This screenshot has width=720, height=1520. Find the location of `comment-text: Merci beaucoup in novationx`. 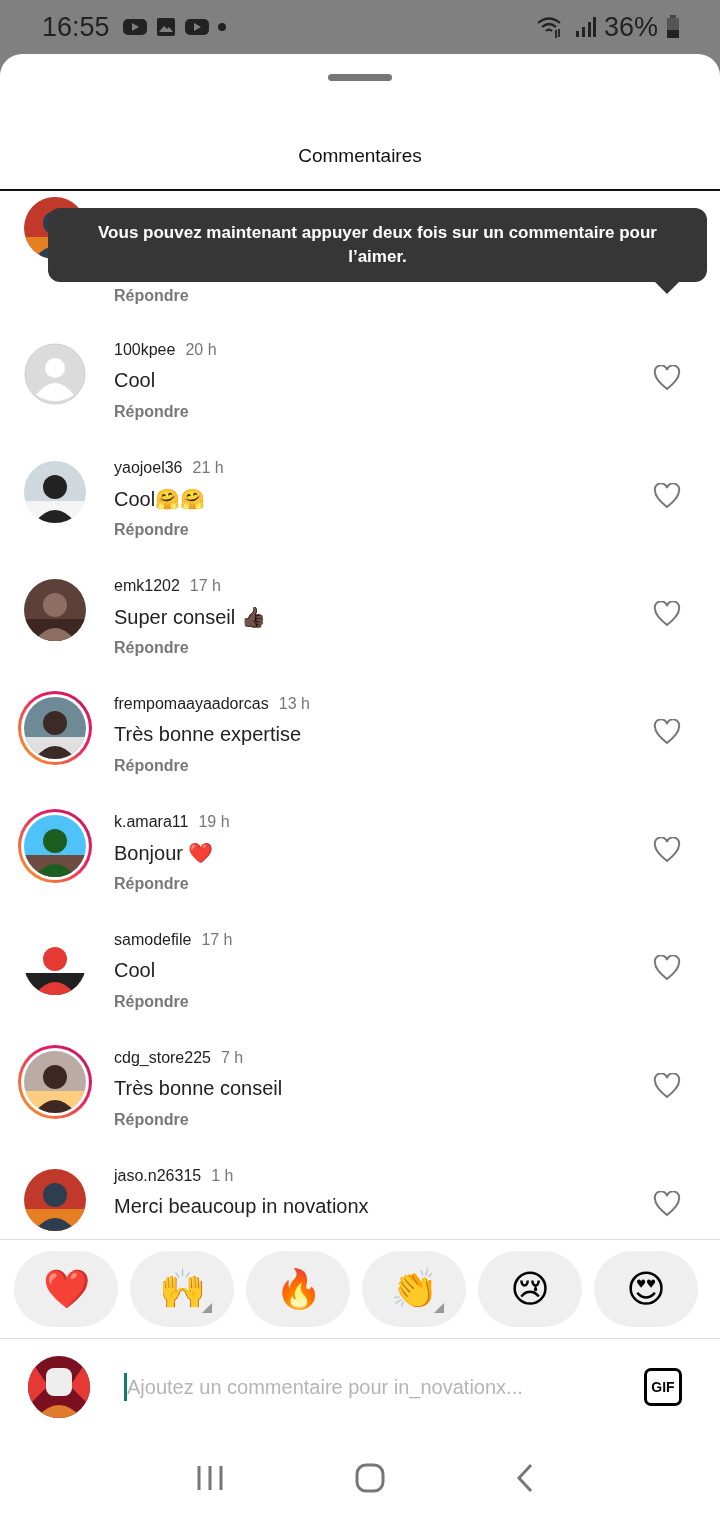

comment-text: Merci beaucoup in novationx is located at coordinates (242, 1207).